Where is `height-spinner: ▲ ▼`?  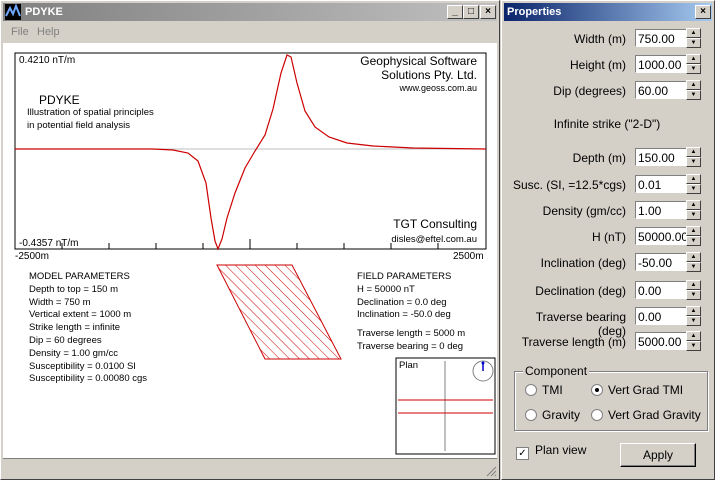 height-spinner: ▲ ▼ is located at coordinates (693, 64).